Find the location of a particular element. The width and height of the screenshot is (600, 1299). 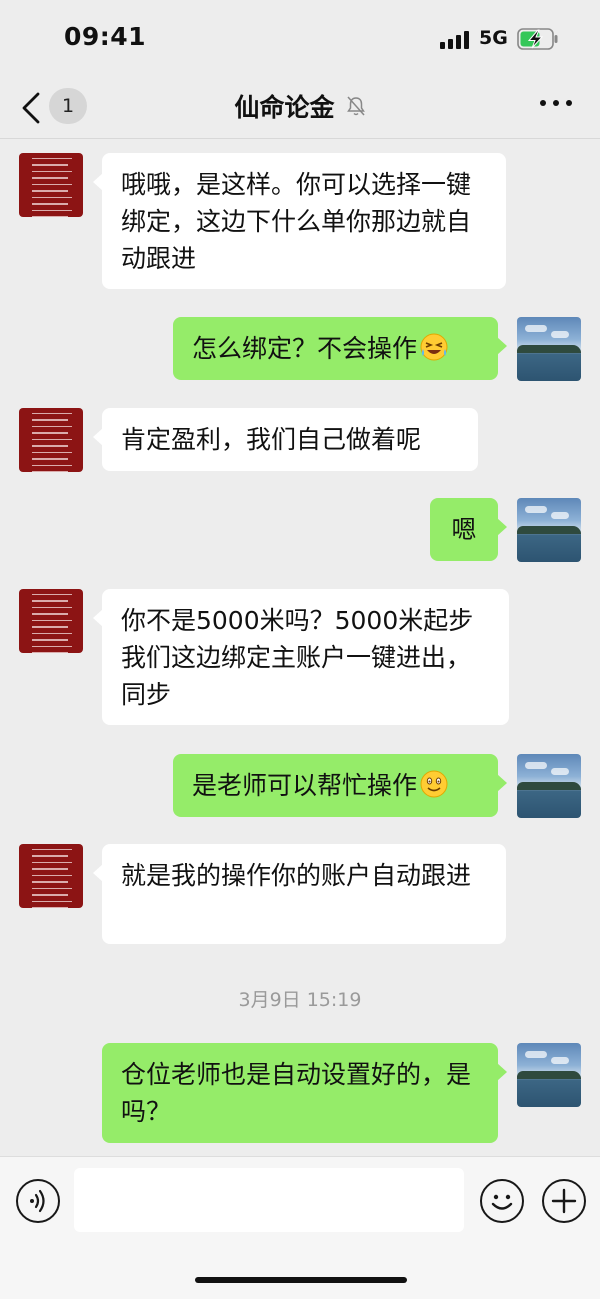

message-bubble-outgoing: 嗯 is located at coordinates (468, 529).